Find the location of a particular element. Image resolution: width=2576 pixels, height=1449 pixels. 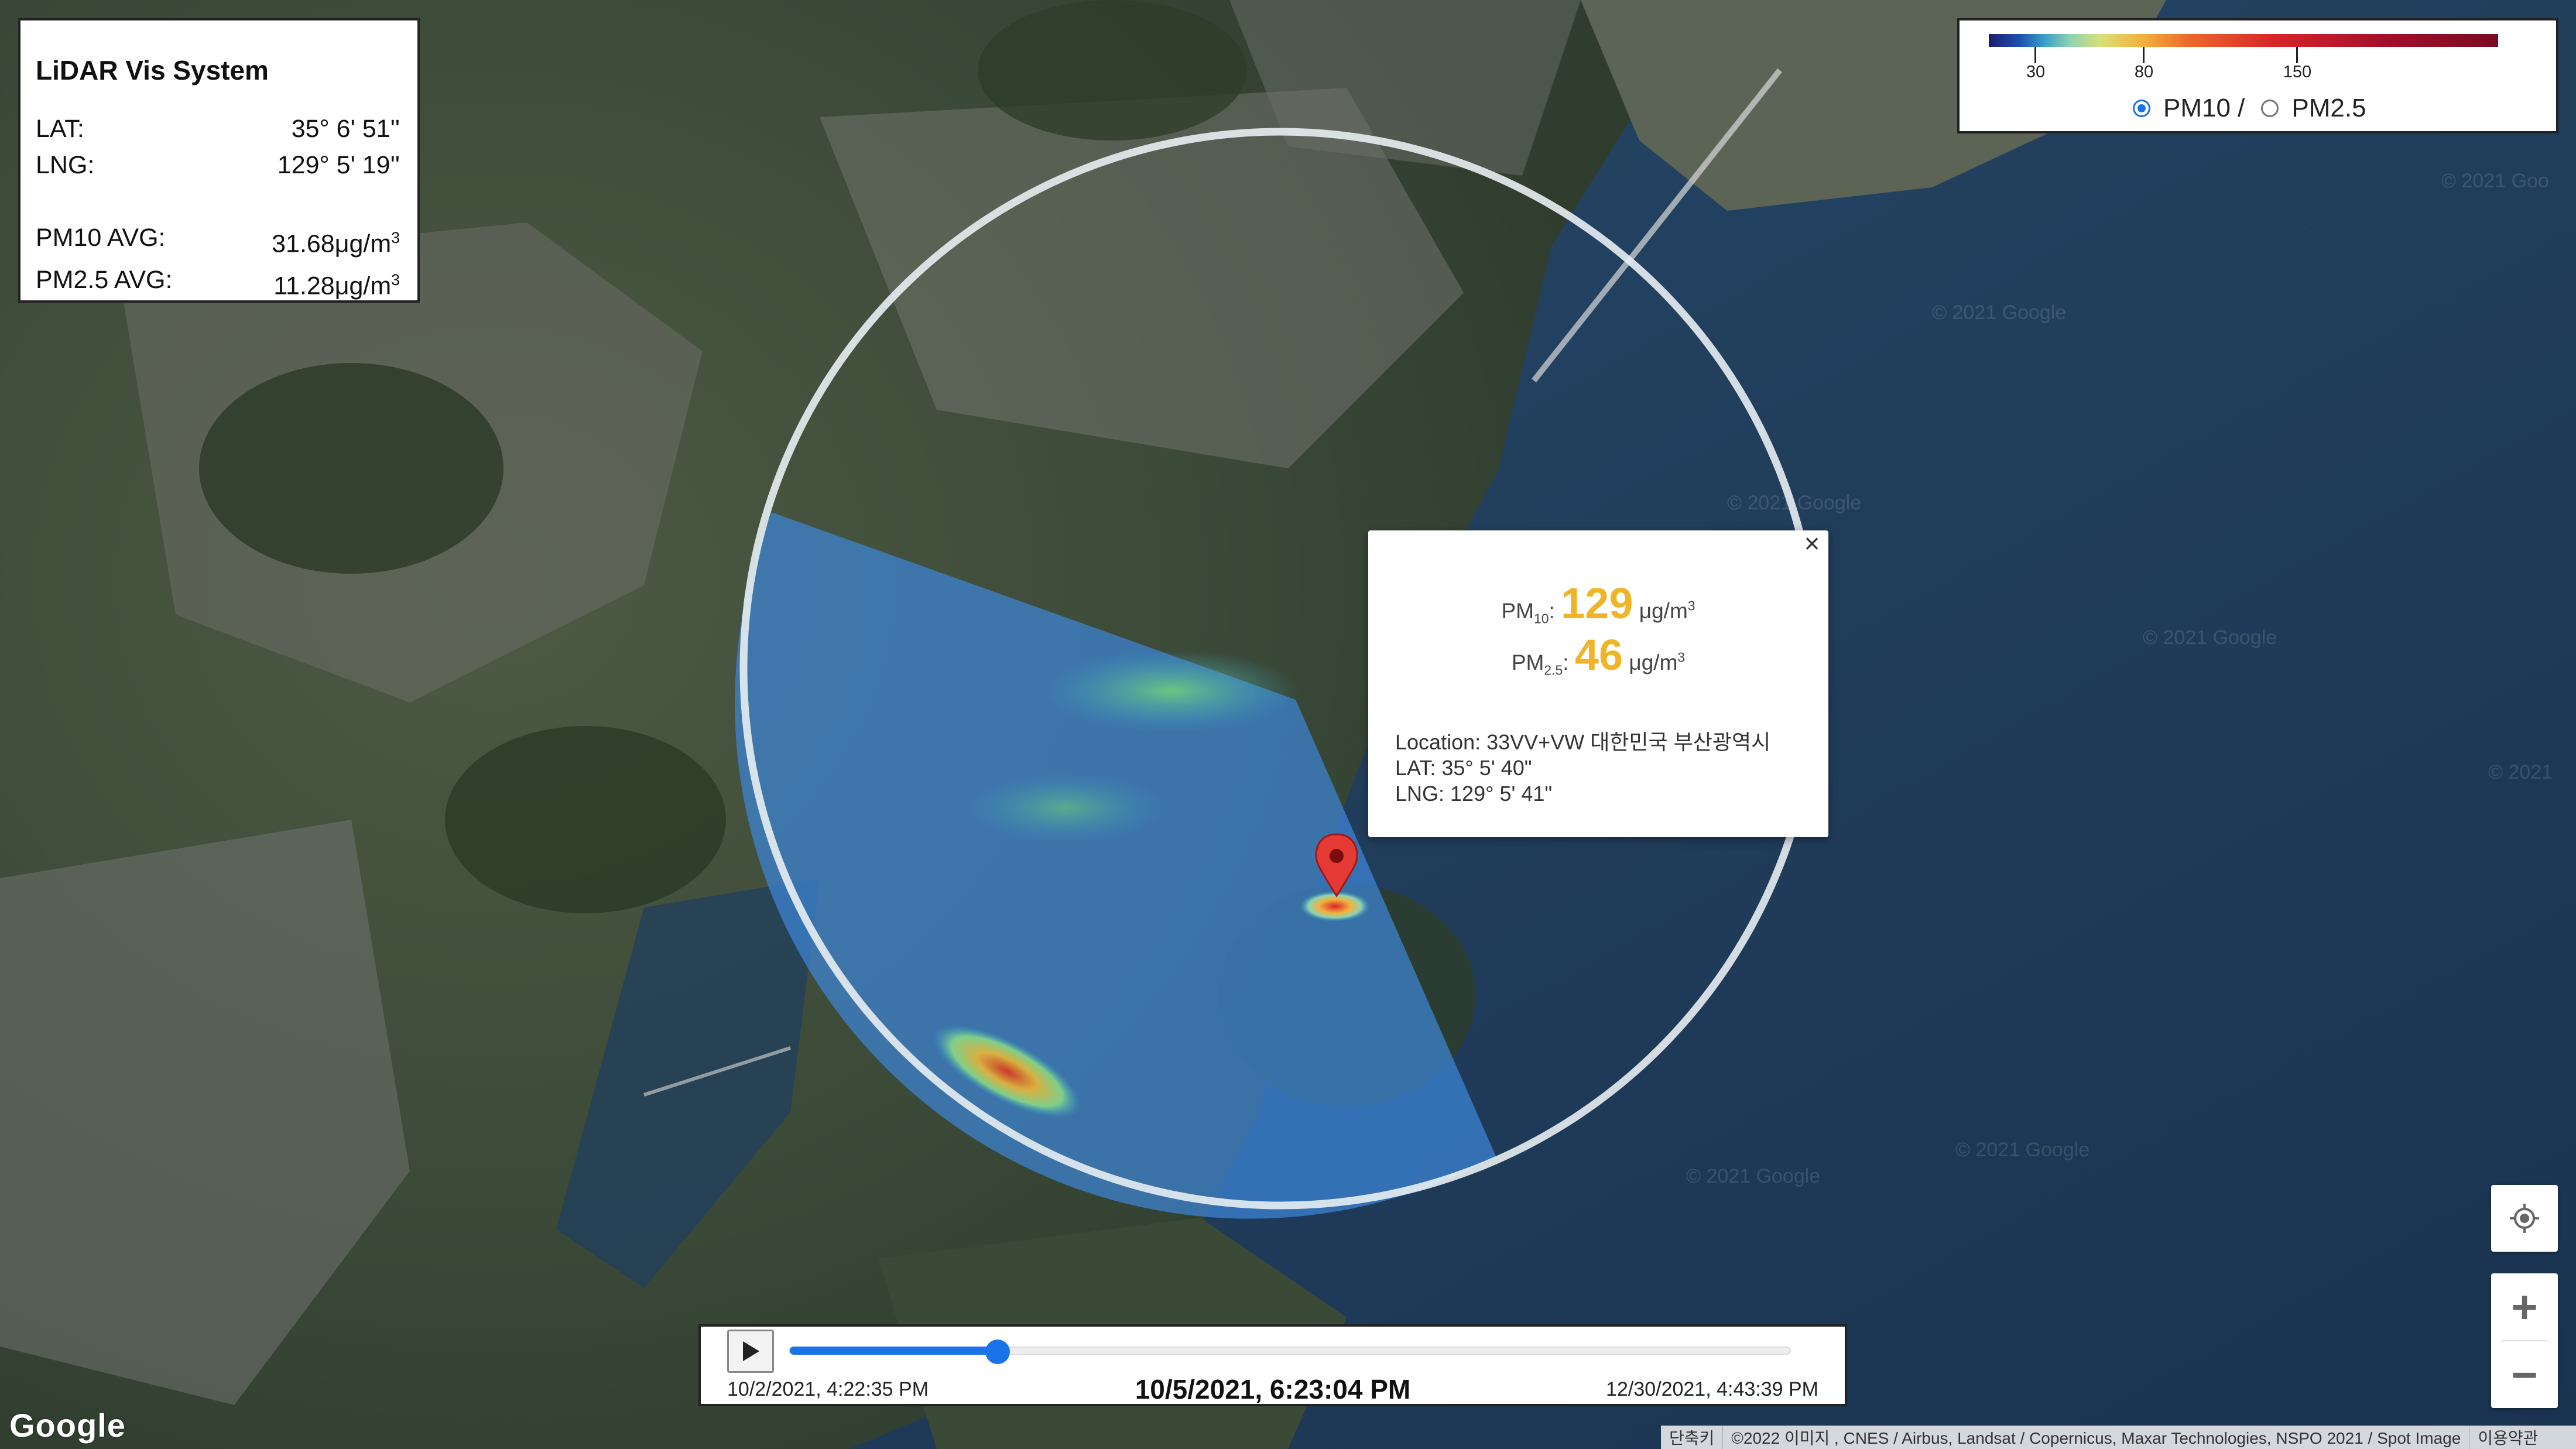

time-slider is located at coordinates (1290, 1352).